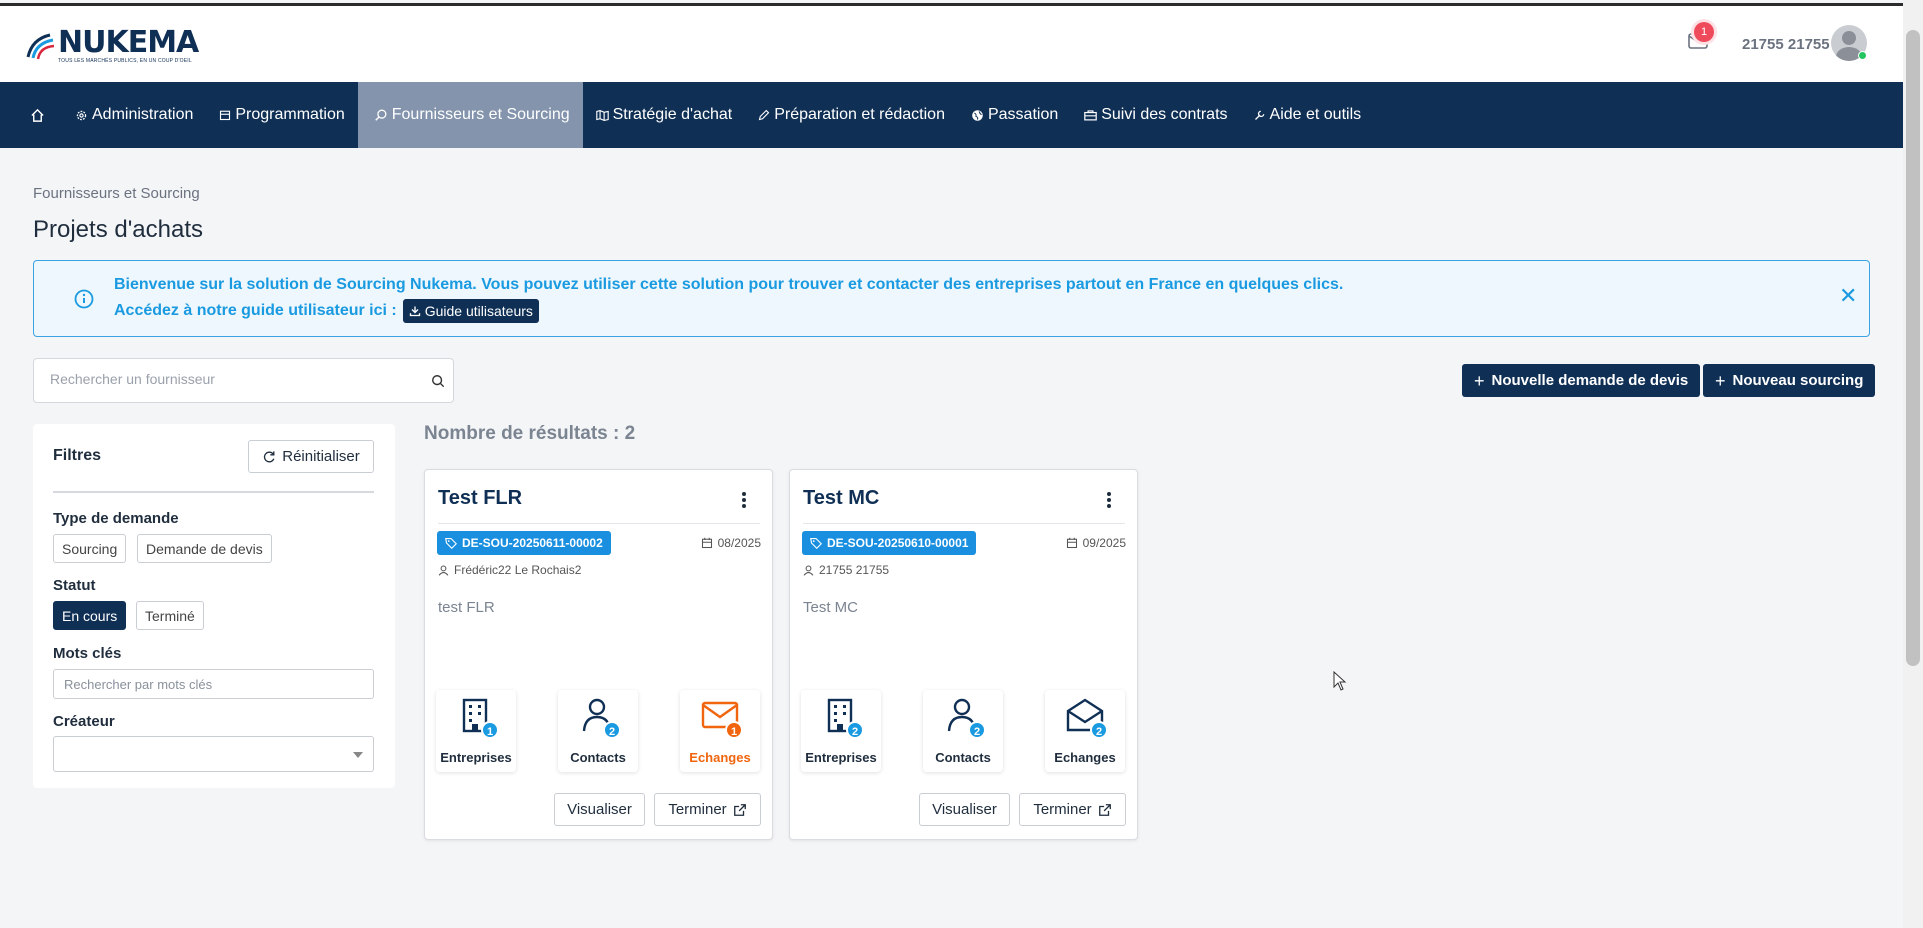 Image resolution: width=1923 pixels, height=928 pixels. I want to click on search-icon, so click(438, 381).